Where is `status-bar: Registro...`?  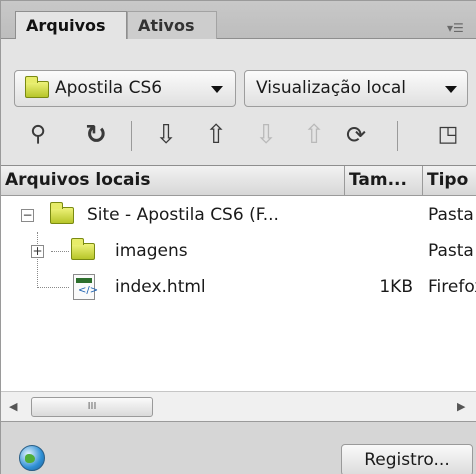
status-bar: Registro... is located at coordinates (238, 447).